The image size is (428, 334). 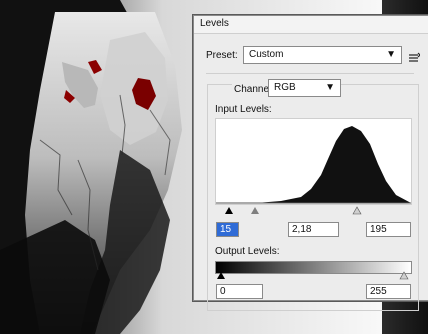 What do you see at coordinates (266, 54) in the screenshot?
I see `preset-value: Custom` at bounding box center [266, 54].